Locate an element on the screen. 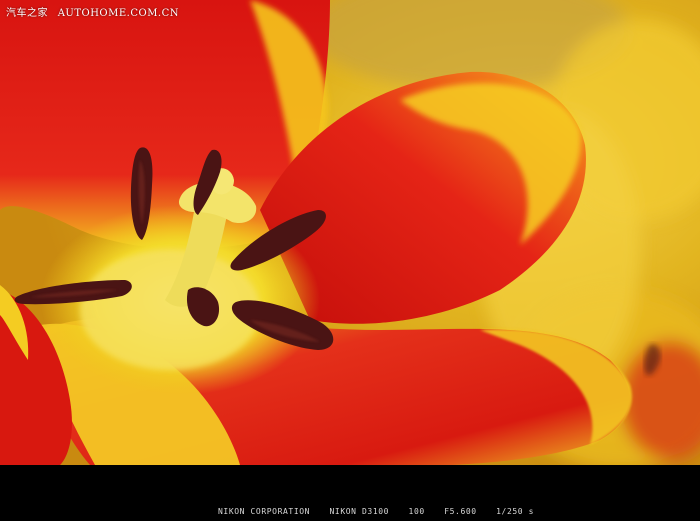  watermark-en: AUTOHOME.COM.CN is located at coordinates (118, 13).